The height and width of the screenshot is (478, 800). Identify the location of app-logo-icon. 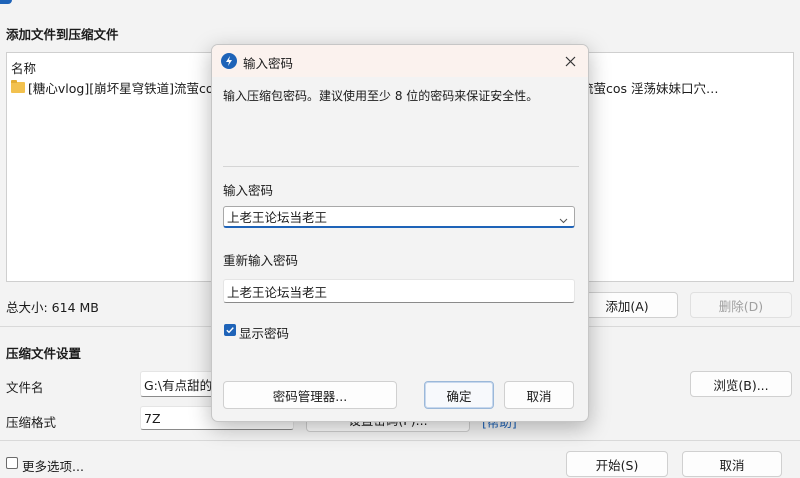
(229, 61).